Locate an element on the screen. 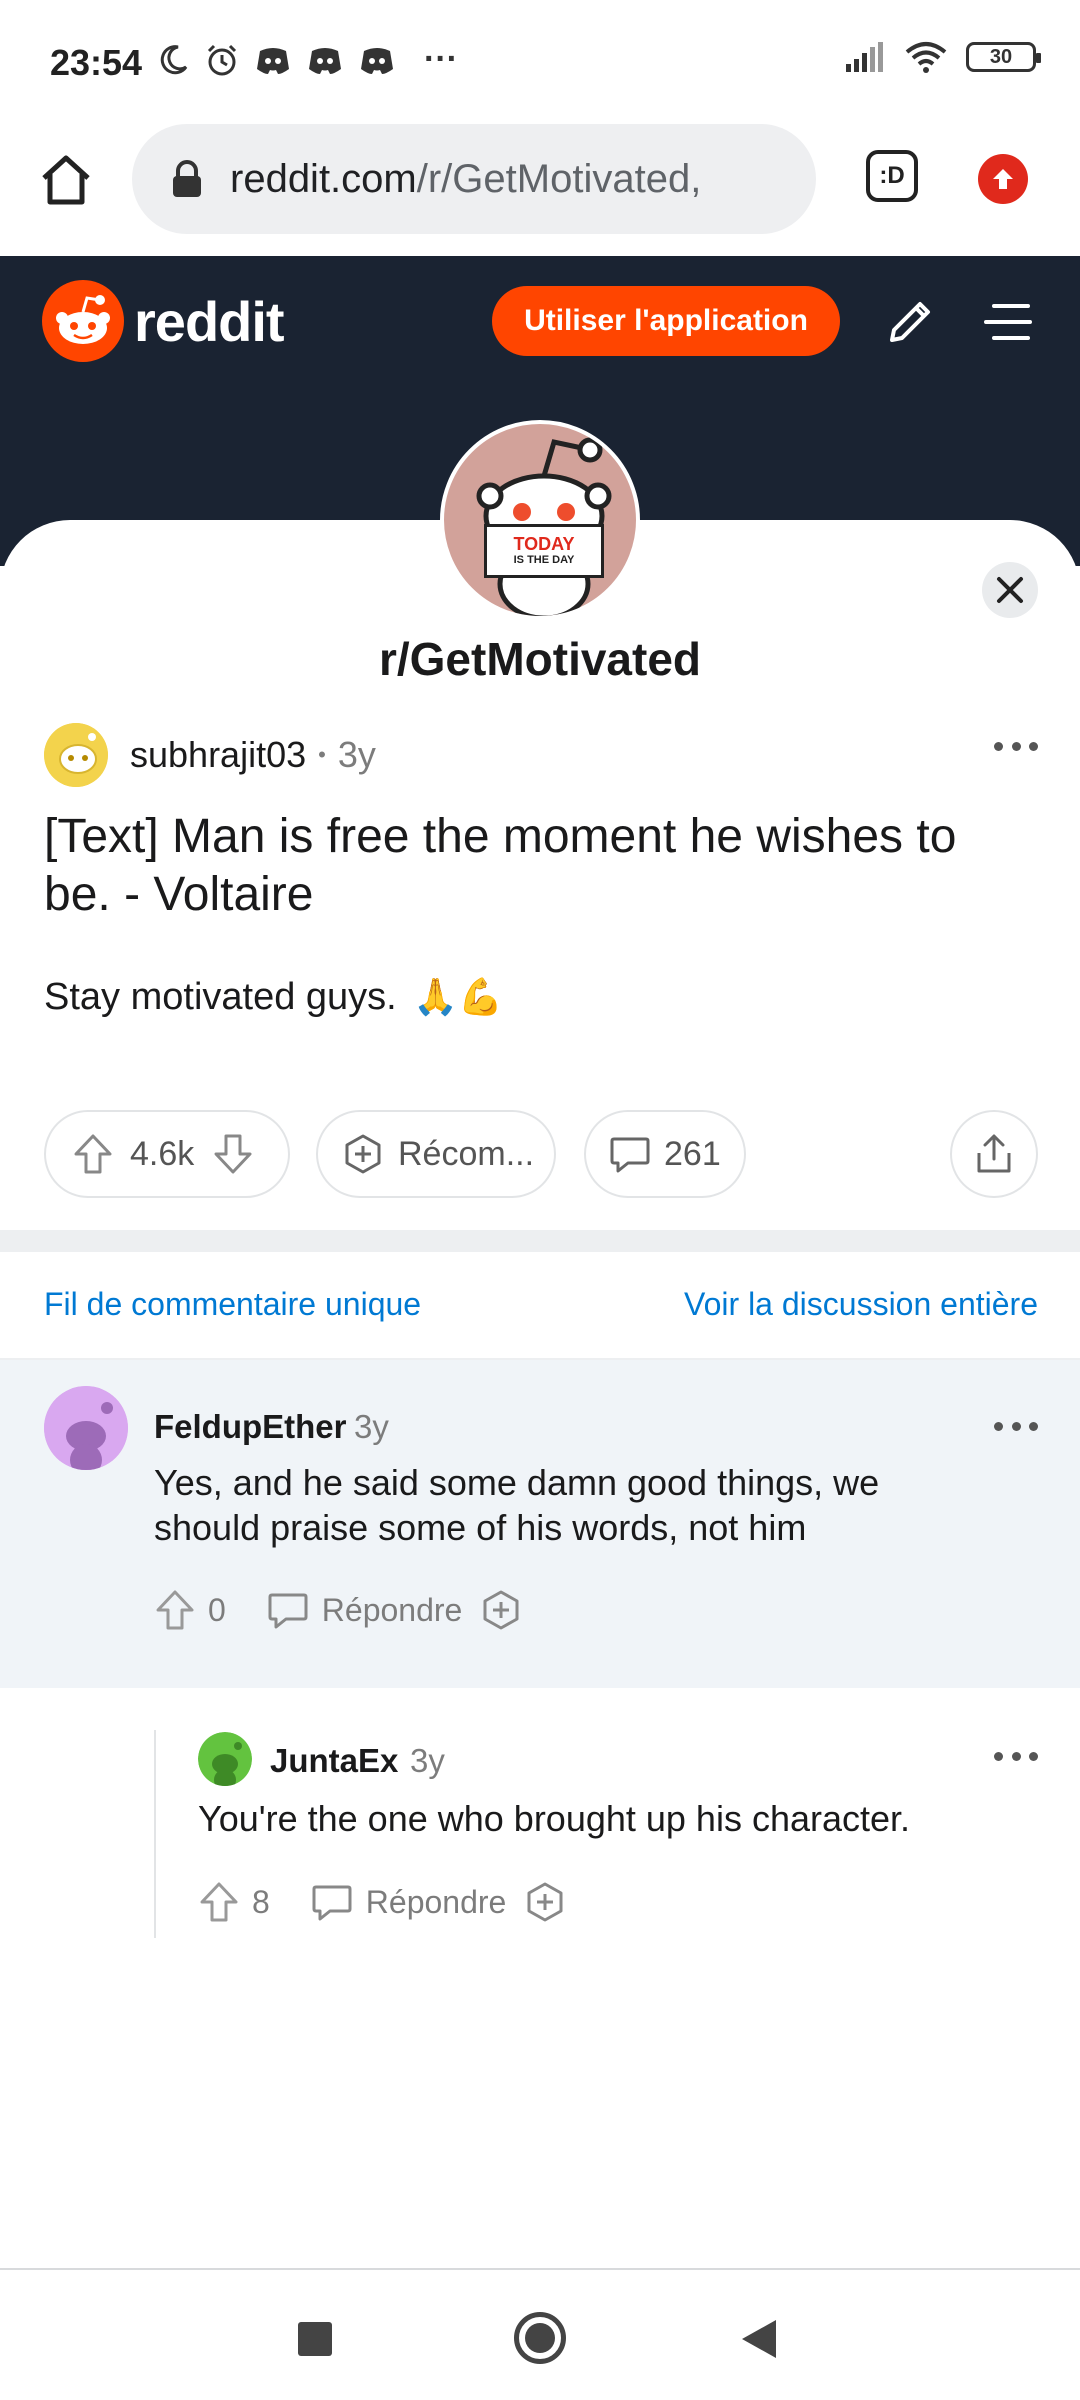 This screenshot has height=2400, width=1080. community-avatar: TODAY IS THE DAY is located at coordinates (540, 520).